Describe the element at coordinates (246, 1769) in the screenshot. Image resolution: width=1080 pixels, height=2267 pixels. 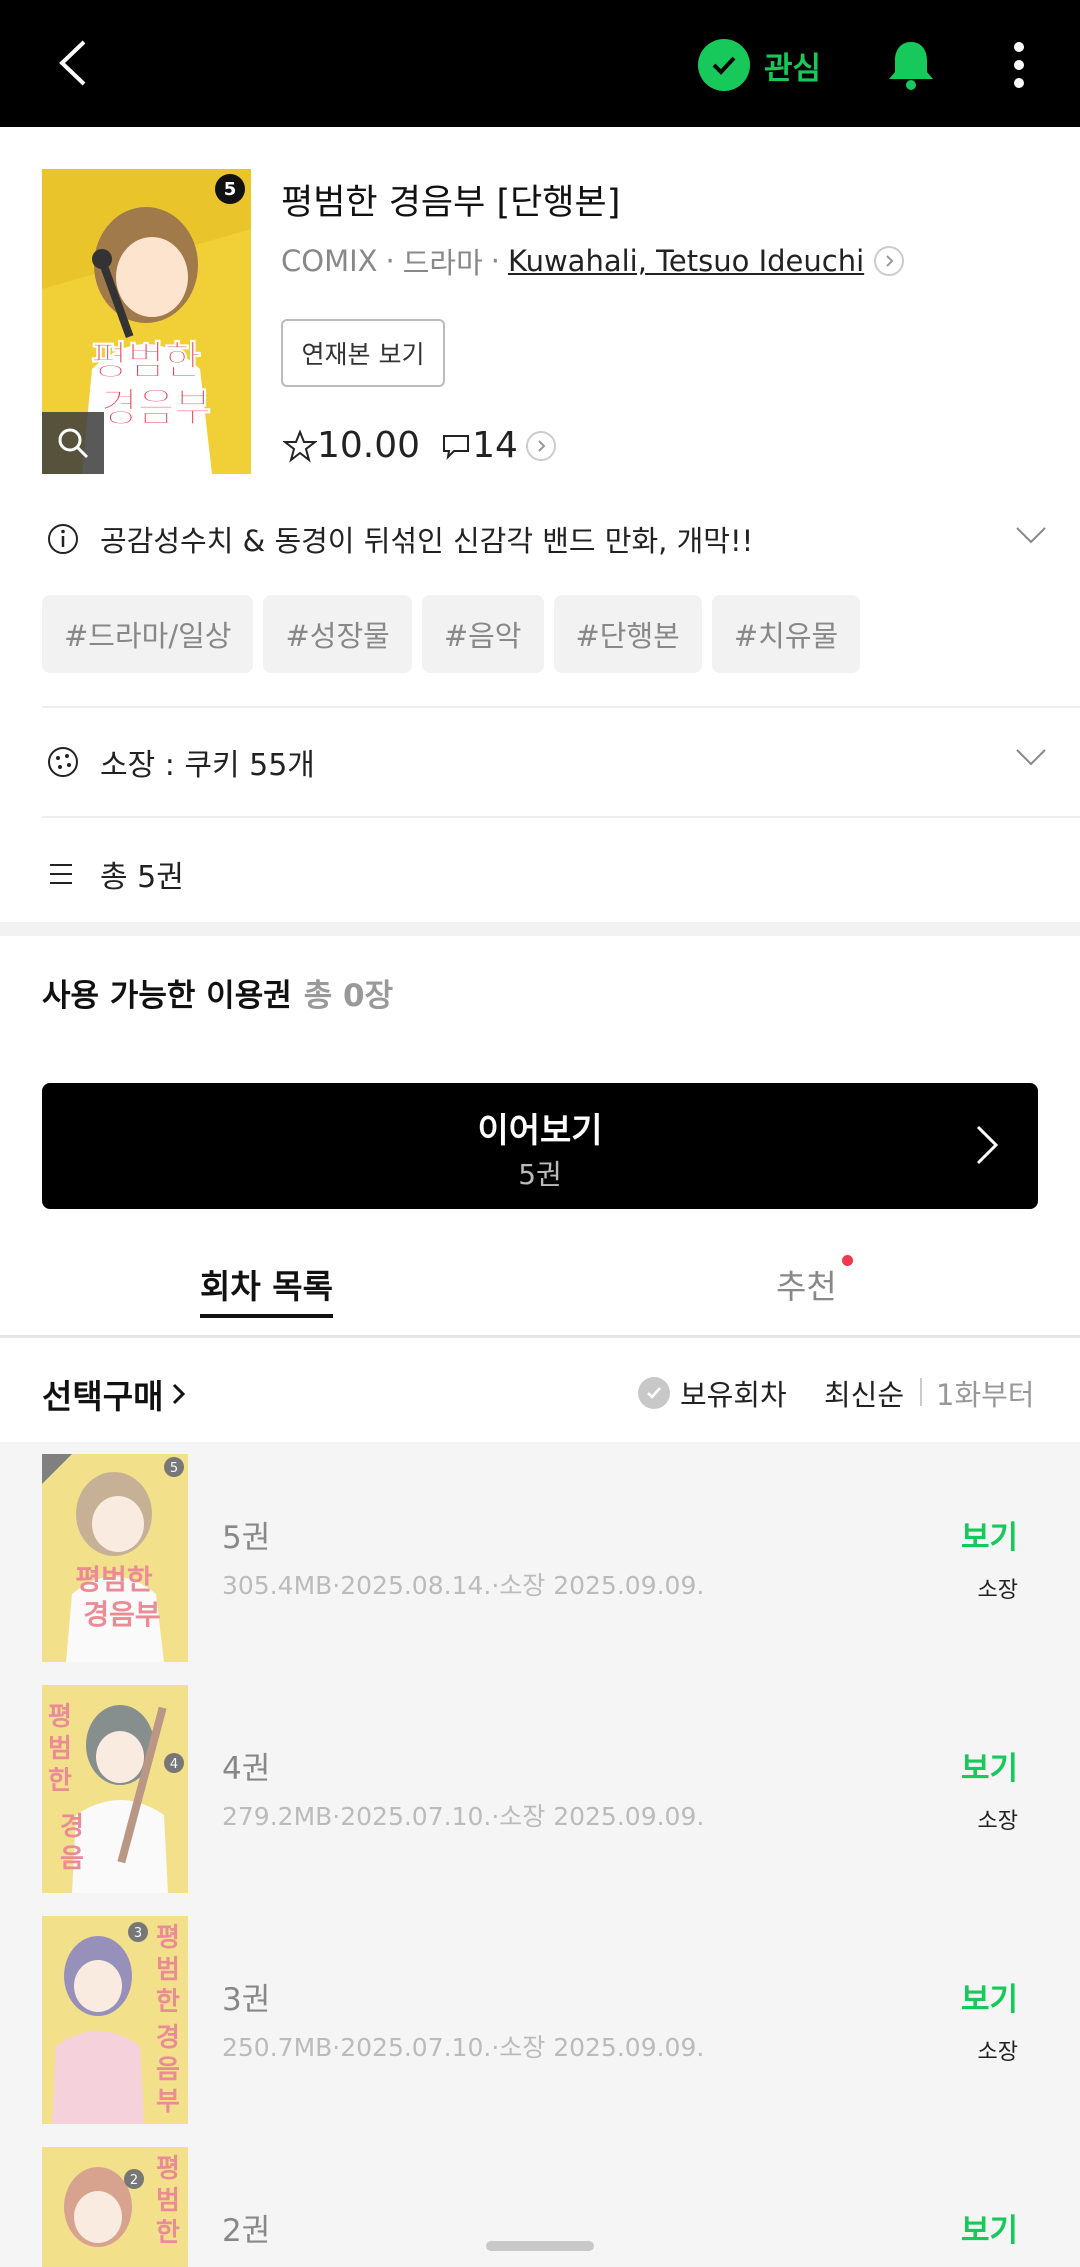
I see `episode-volume: 4권` at that location.